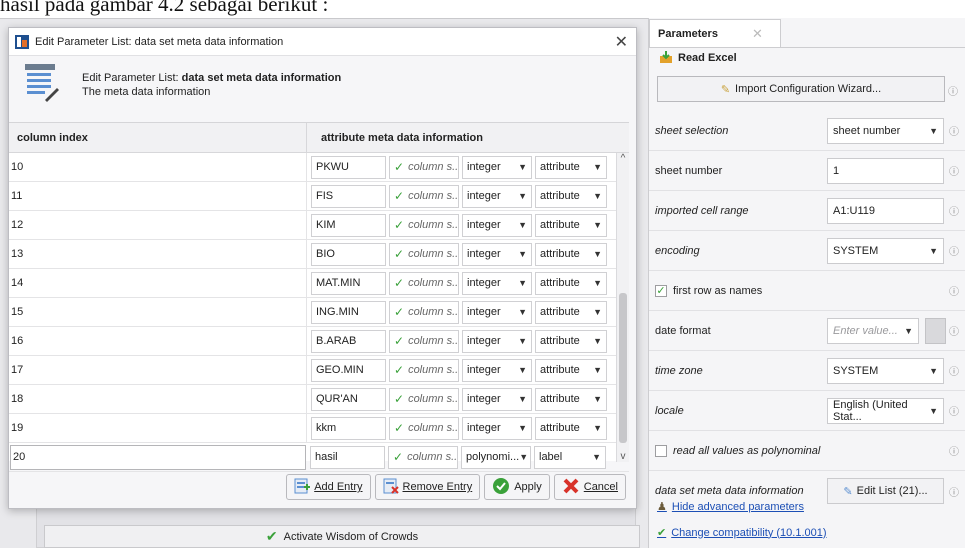 The height and width of the screenshot is (548, 965). I want to click on attribute-name-field: FIS, so click(348, 196).